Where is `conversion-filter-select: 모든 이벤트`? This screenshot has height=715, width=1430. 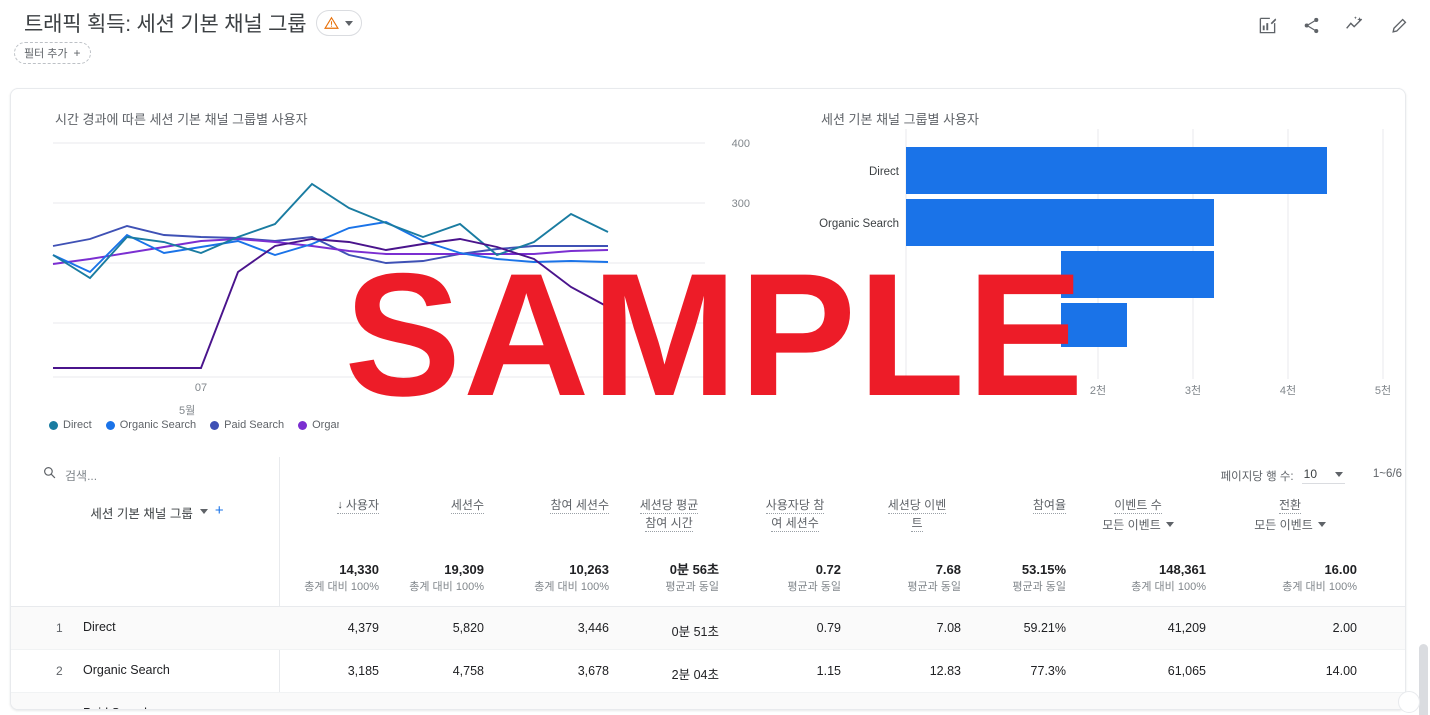
conversion-filter-select: 모든 이벤트 is located at coordinates (1290, 524).